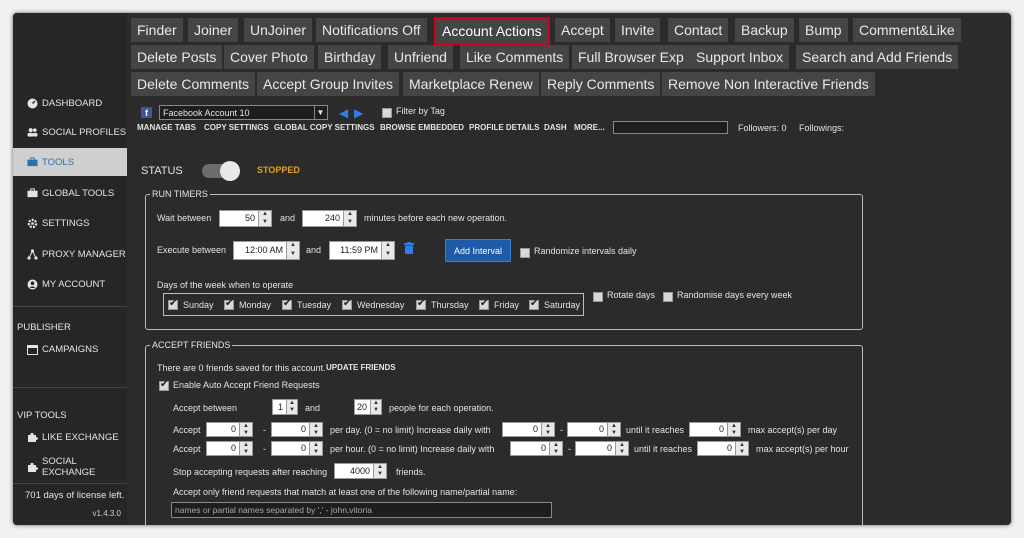 This screenshot has height=538, width=1024. I want to click on user-icon, so click(32, 284).